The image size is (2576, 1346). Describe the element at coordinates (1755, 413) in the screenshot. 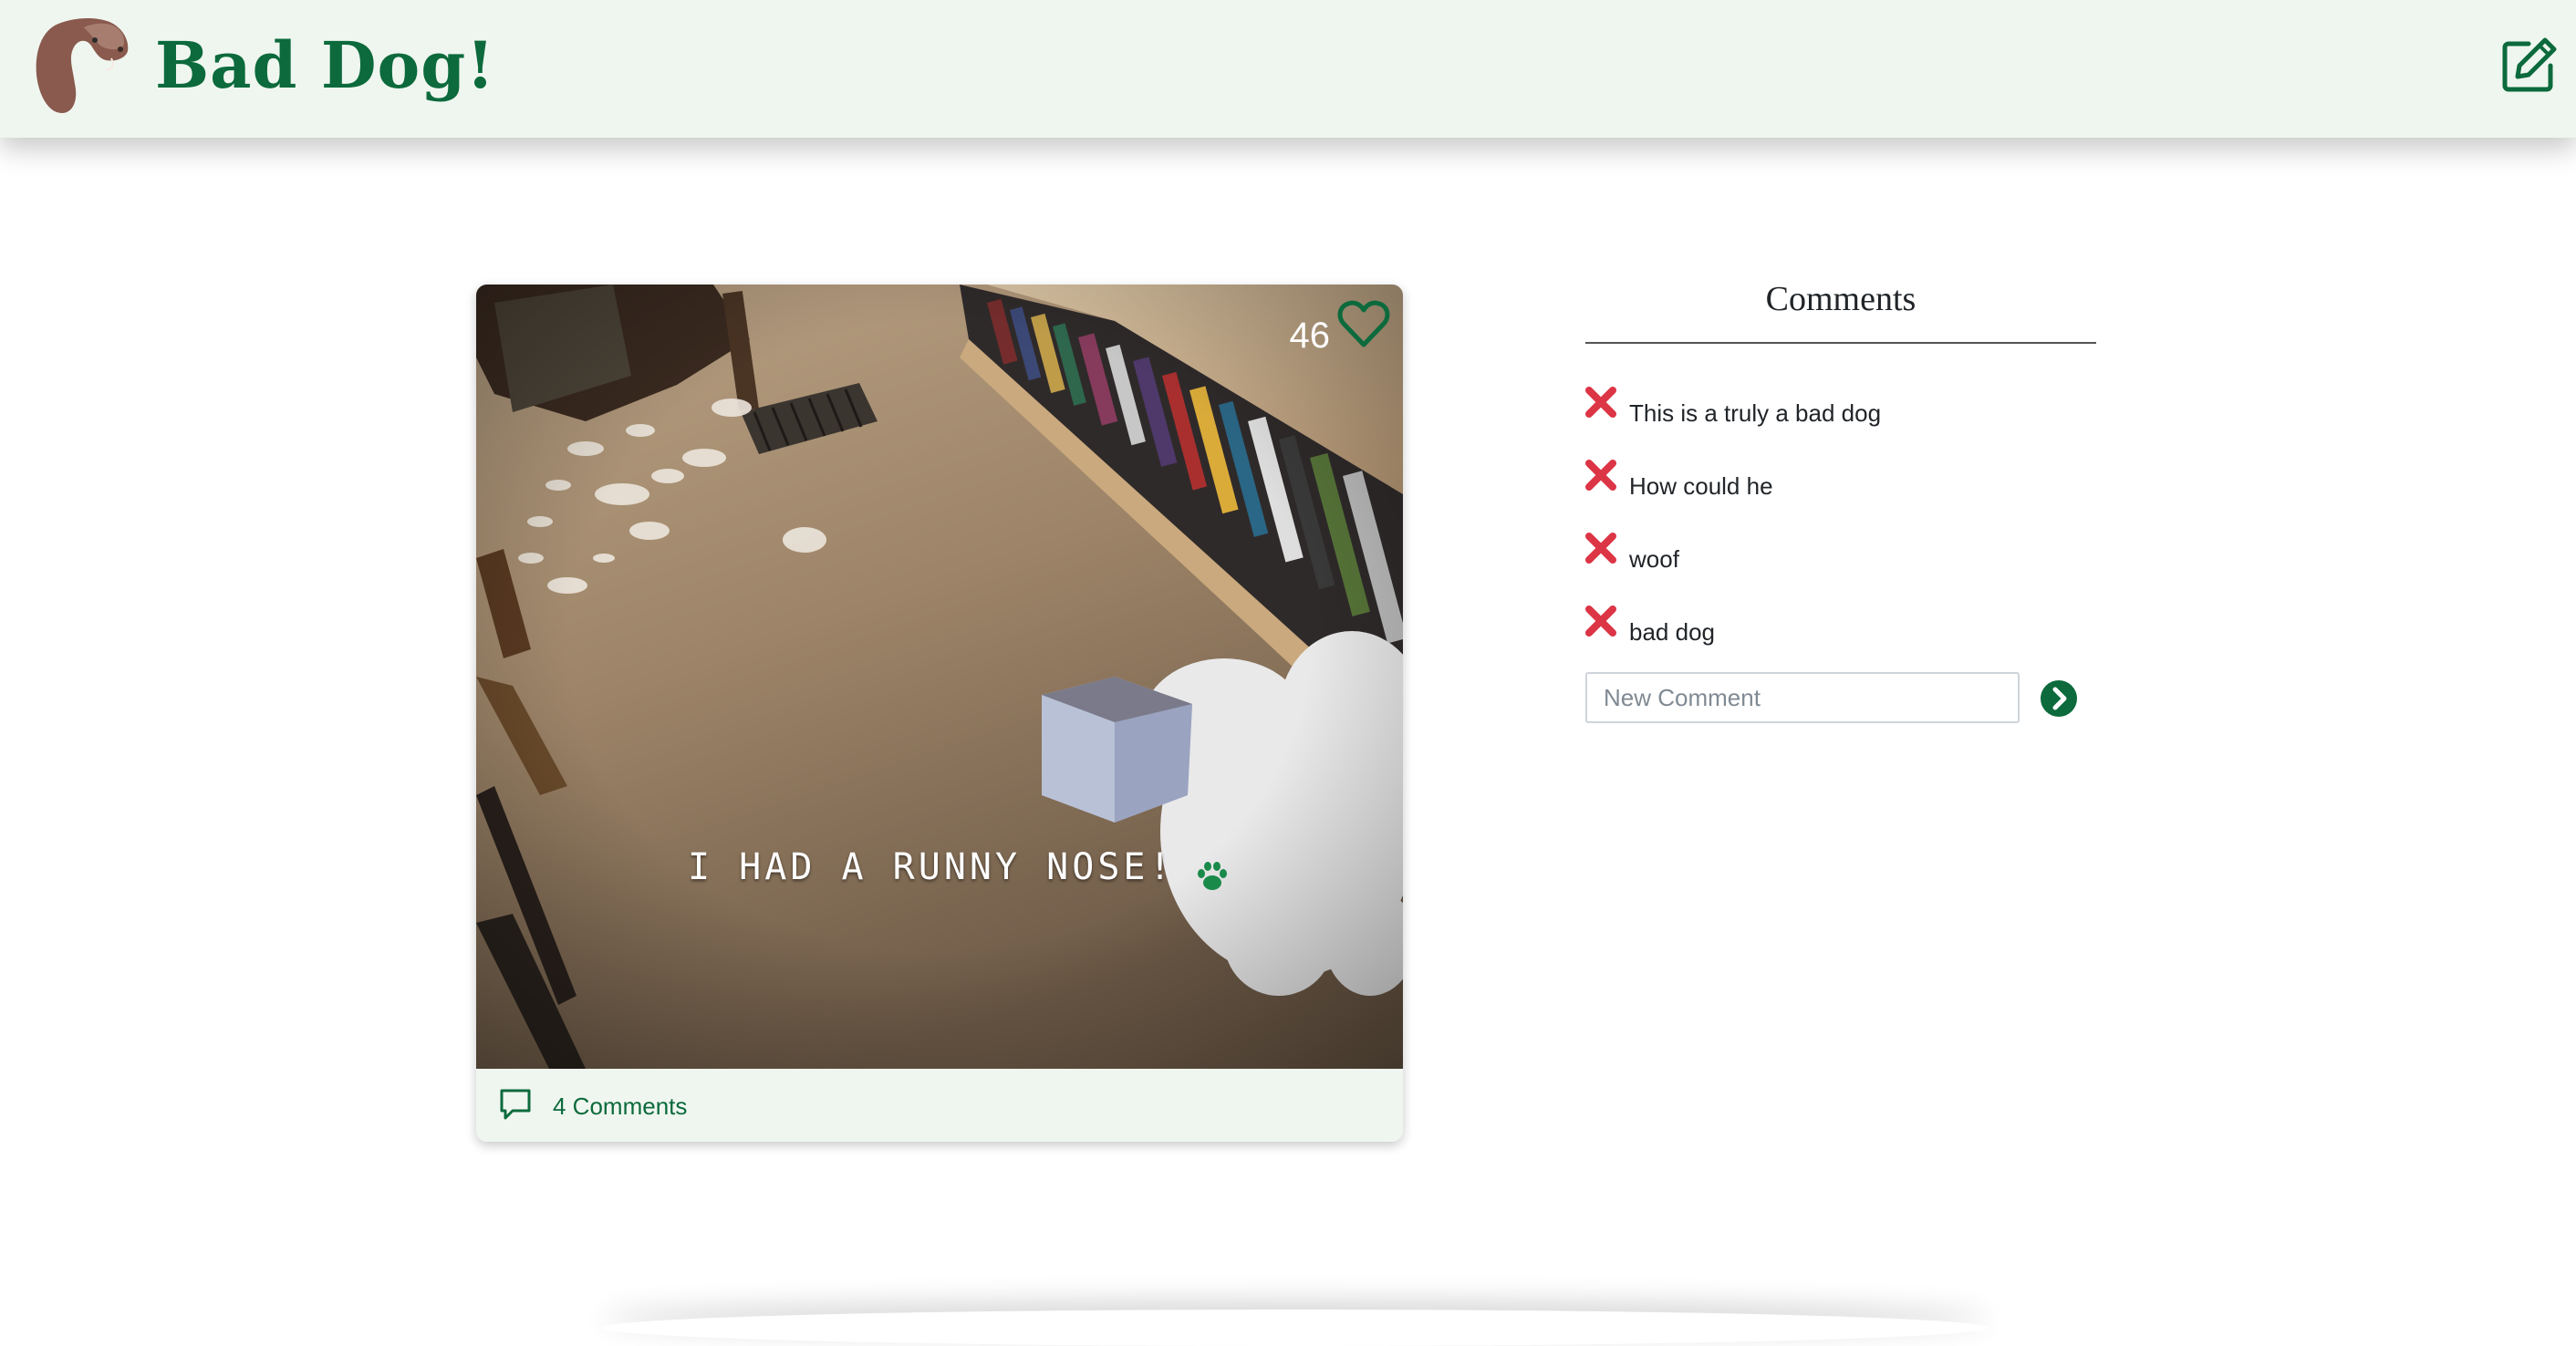

I see `comment-text: This is a truly a bad dog` at that location.